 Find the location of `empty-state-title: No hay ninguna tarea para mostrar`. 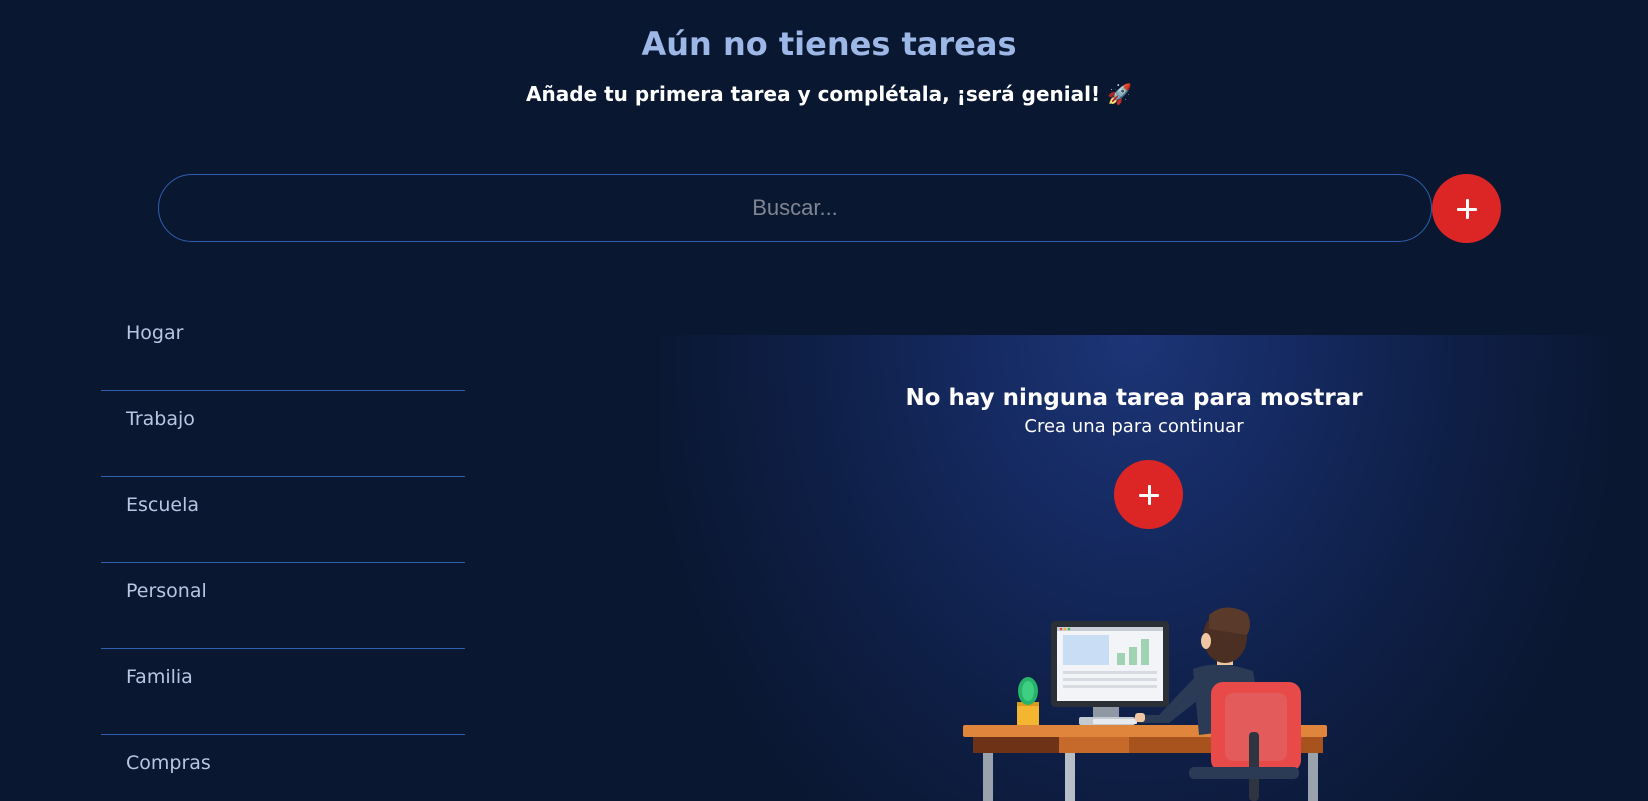

empty-state-title: No hay ninguna tarea para mostrar is located at coordinates (1134, 398).